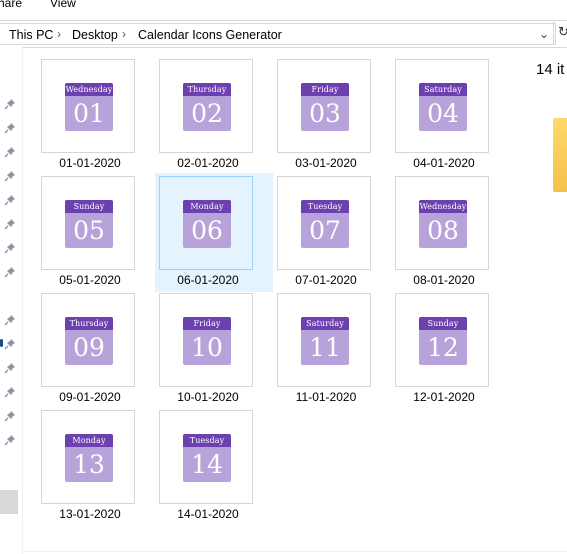 The image size is (567, 554). What do you see at coordinates (444, 163) in the screenshot?
I see `file-name: 04-01-2020` at bounding box center [444, 163].